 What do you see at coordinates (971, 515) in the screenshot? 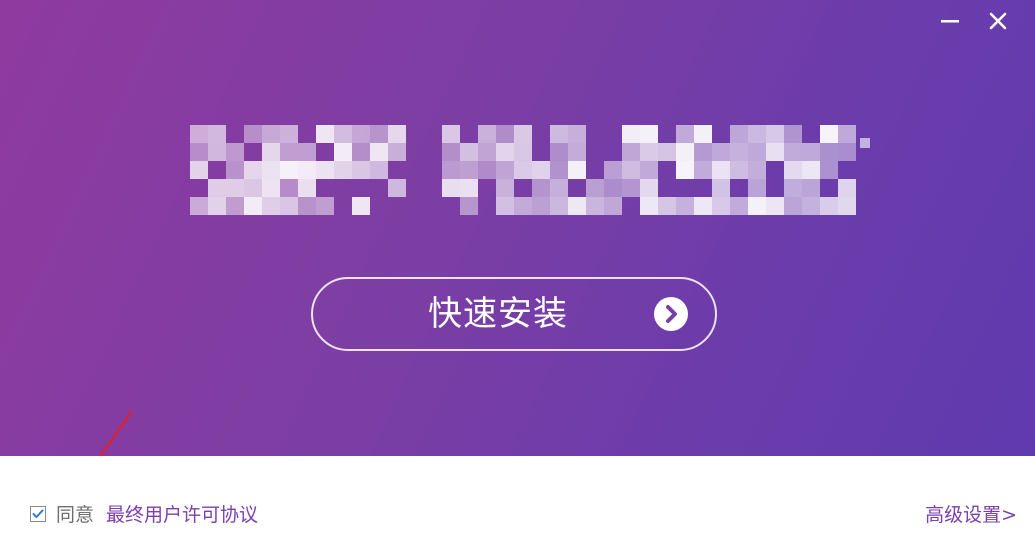
I see `advanced-settings-link: 高级设置>` at bounding box center [971, 515].